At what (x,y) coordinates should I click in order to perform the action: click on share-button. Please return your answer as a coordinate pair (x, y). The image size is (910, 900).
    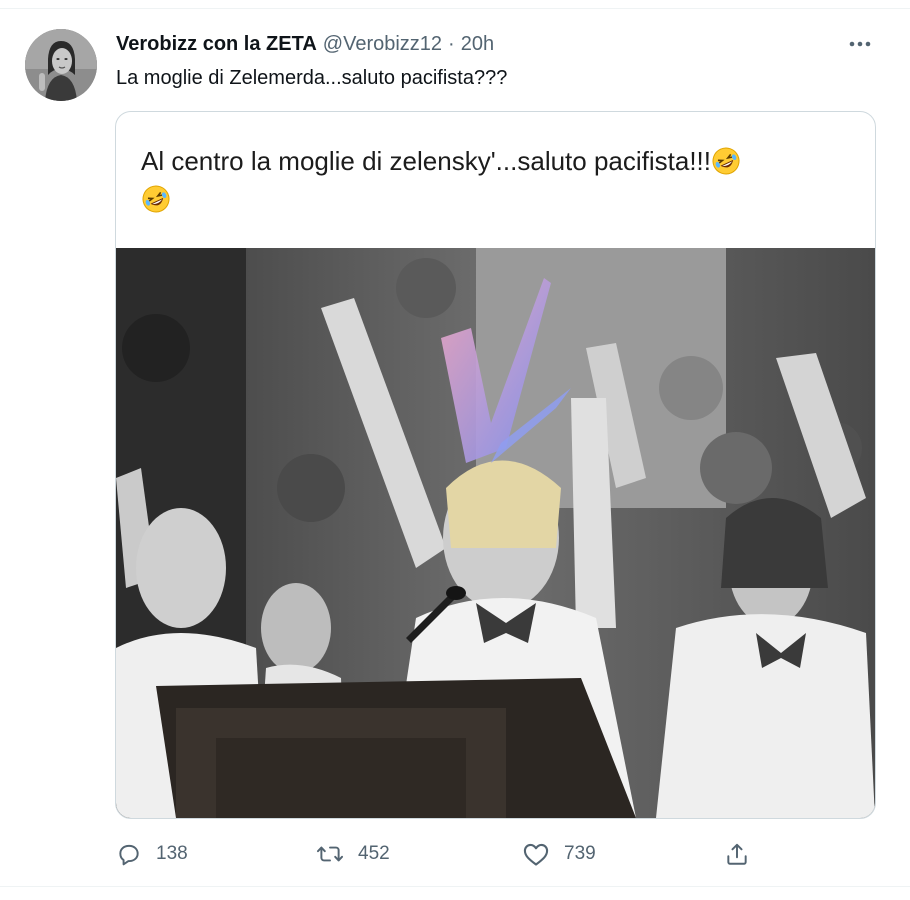
    Looking at the image, I should click on (737, 854).